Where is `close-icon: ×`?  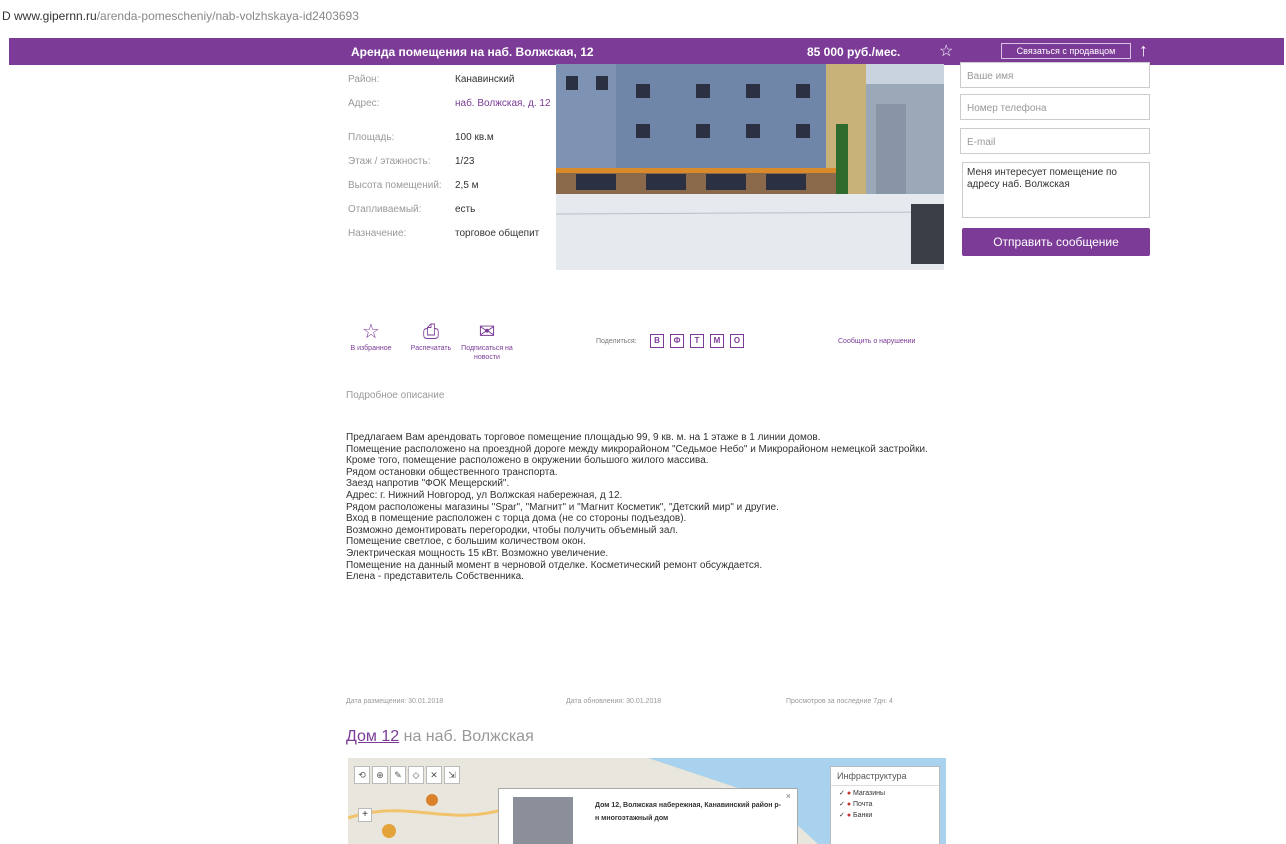 close-icon: × is located at coordinates (788, 796).